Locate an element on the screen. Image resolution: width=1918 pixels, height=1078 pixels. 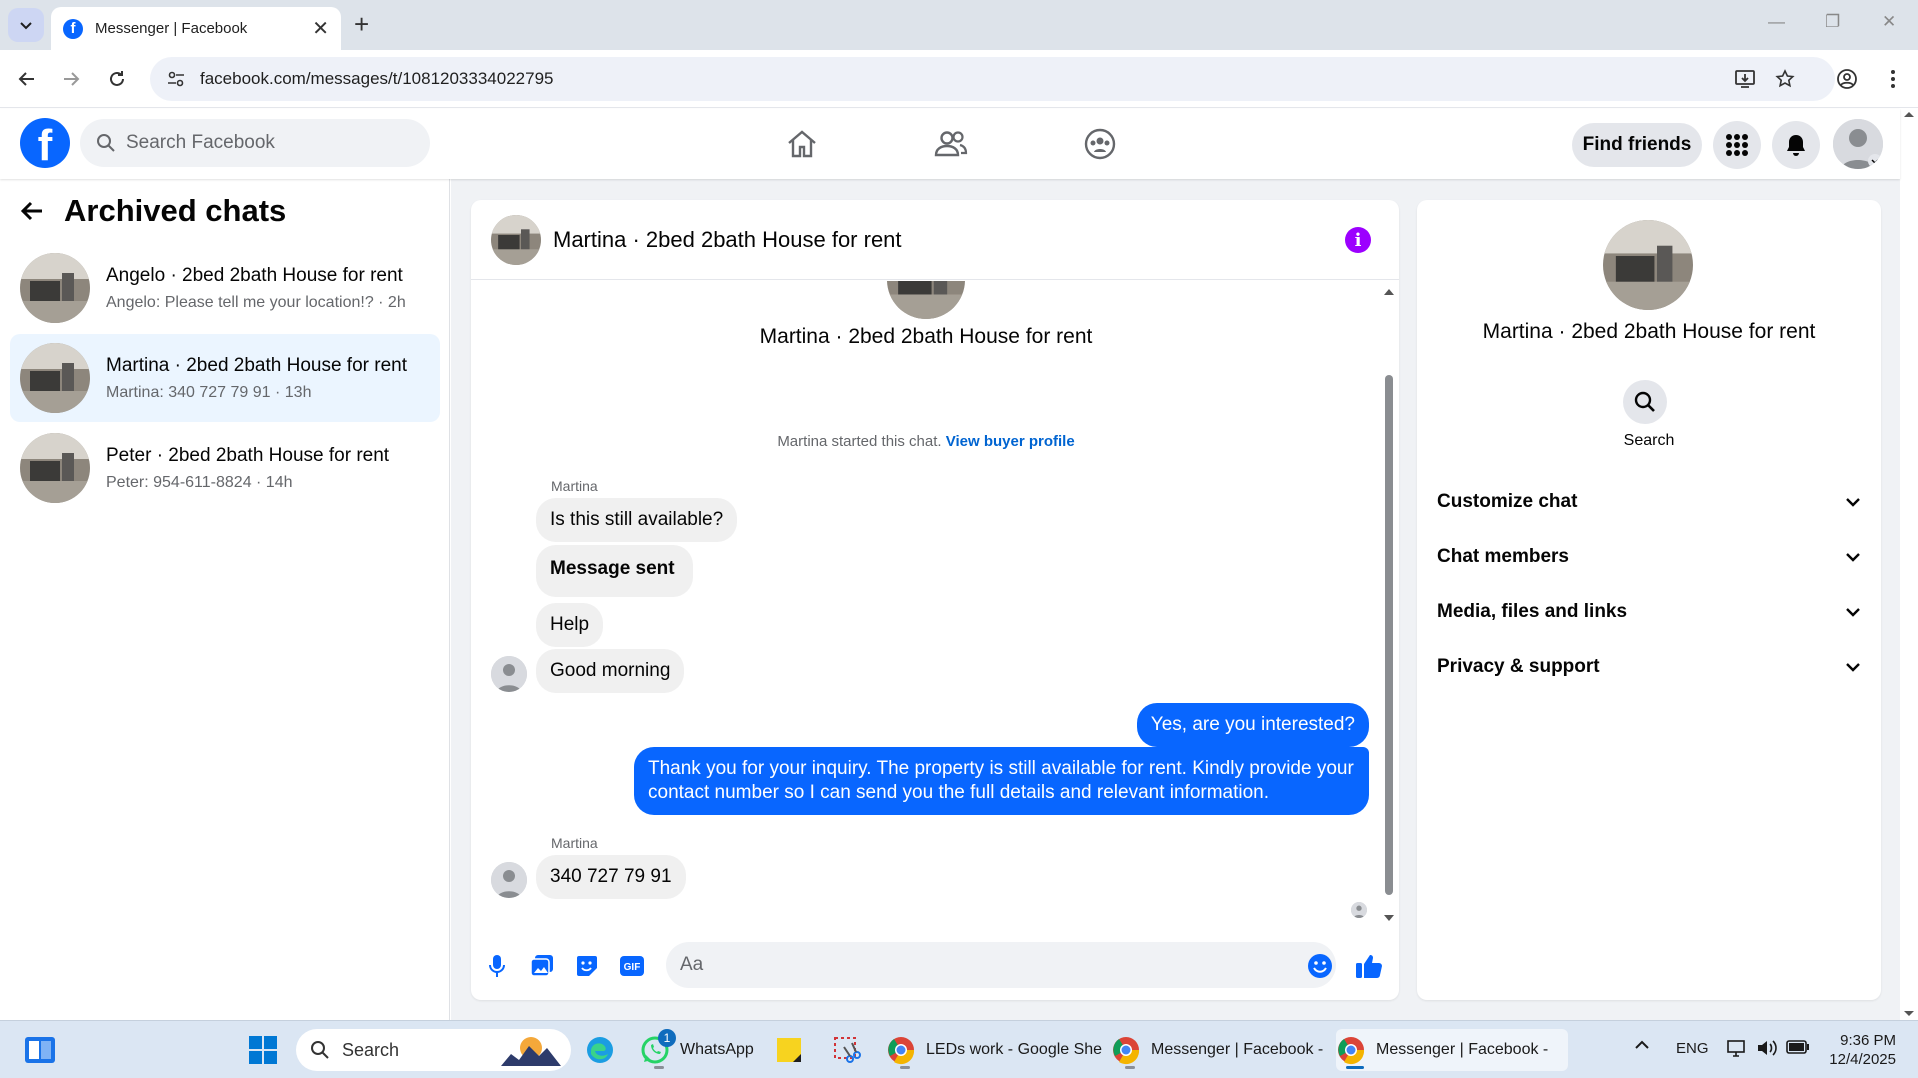
browser-toolbar: facebook.com/messages/t/1081203334022795 is located at coordinates (959, 79).